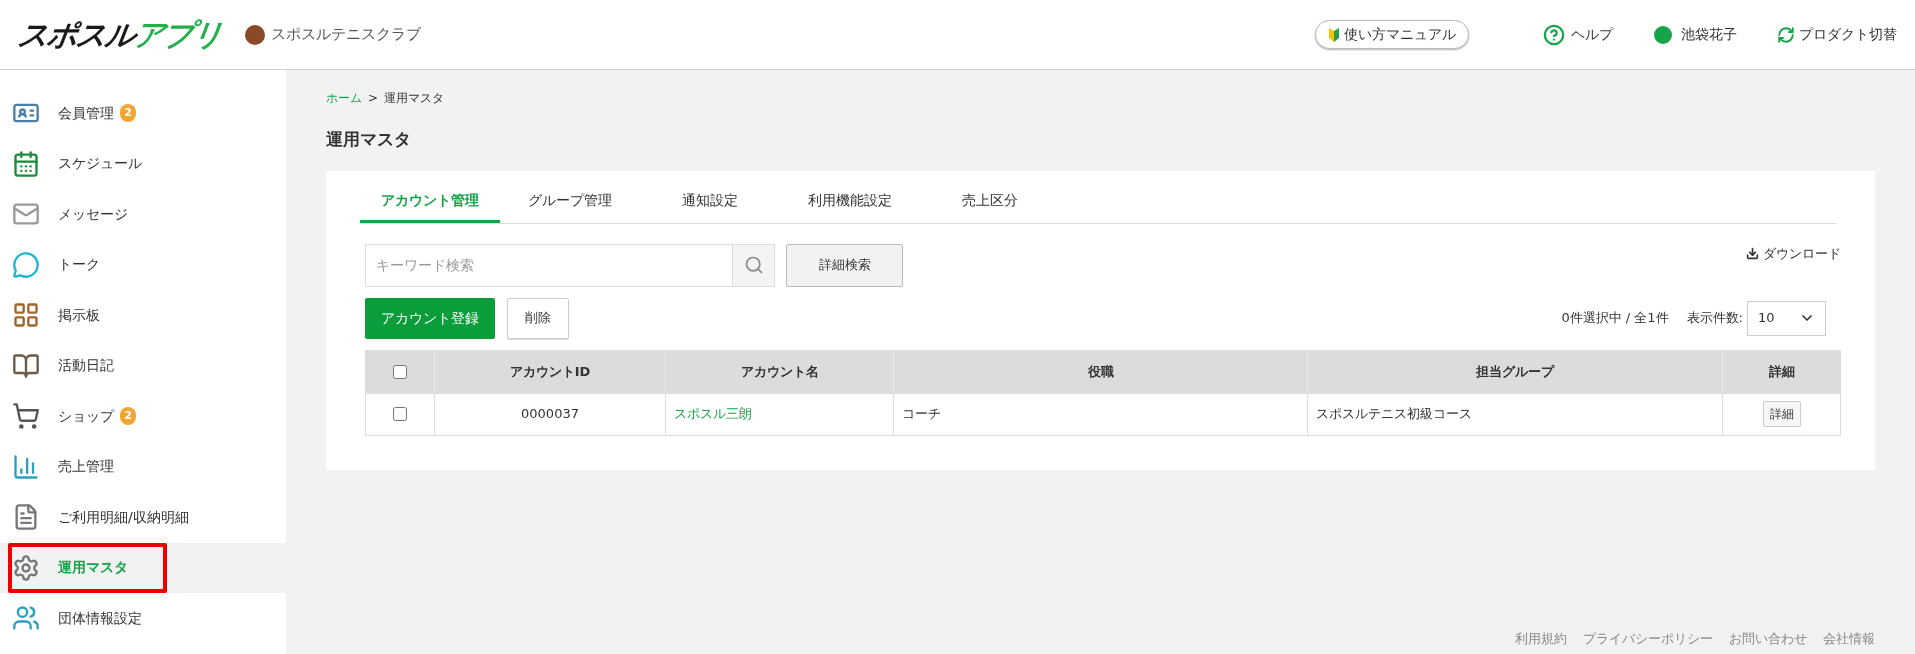 The image size is (1915, 654). Describe the element at coordinates (780, 372) in the screenshot. I see `column-header: アカウント名` at that location.